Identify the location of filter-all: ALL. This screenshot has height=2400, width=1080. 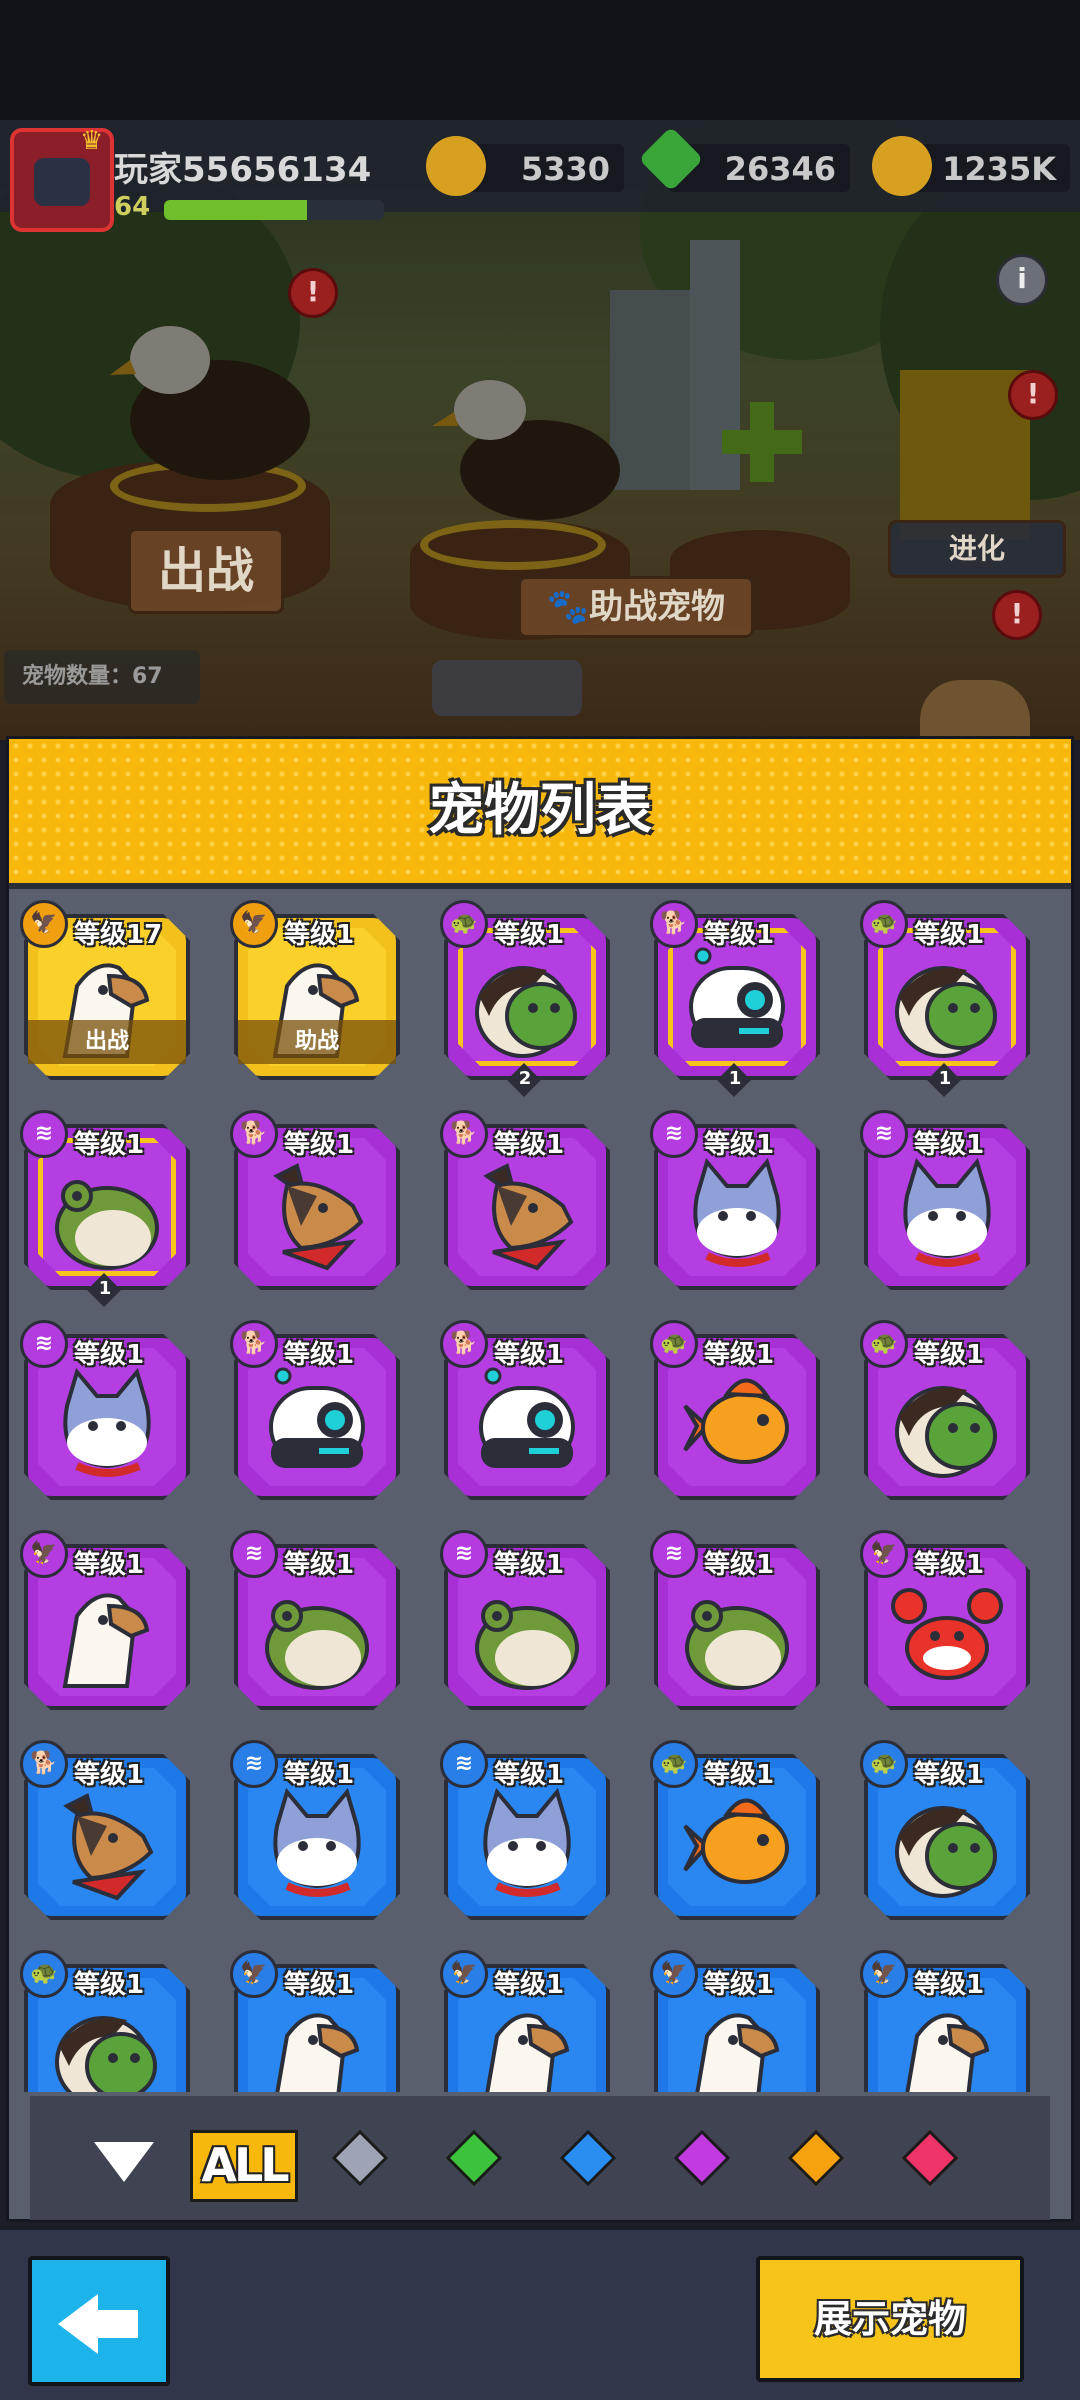
(244, 2166).